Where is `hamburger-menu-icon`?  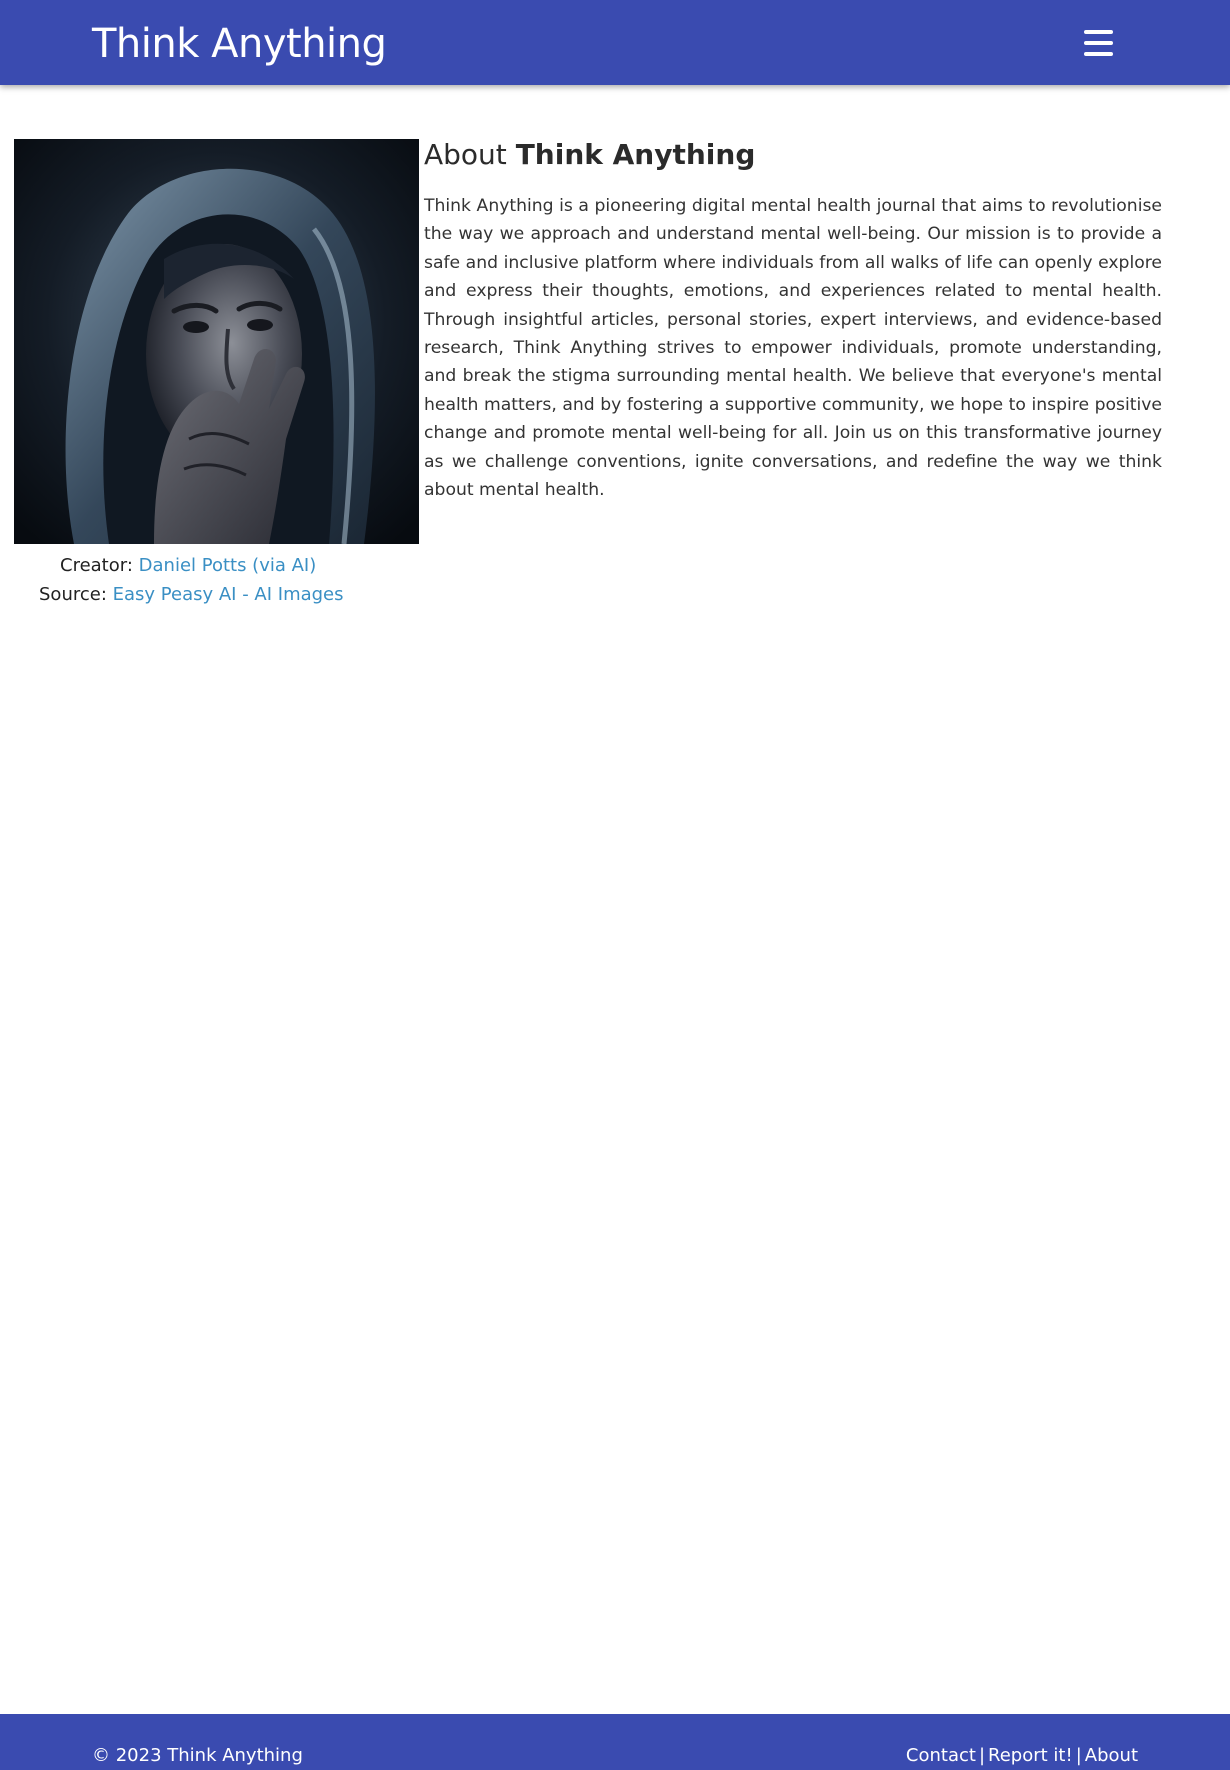
hamburger-menu-icon is located at coordinates (1099, 43).